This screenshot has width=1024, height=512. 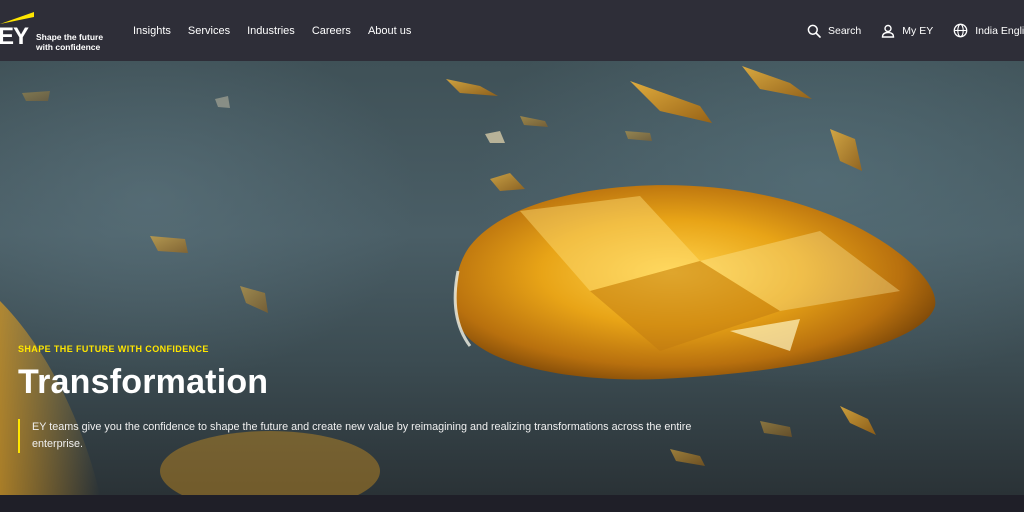 What do you see at coordinates (14, 36) in the screenshot?
I see `logo-mark: EY` at bounding box center [14, 36].